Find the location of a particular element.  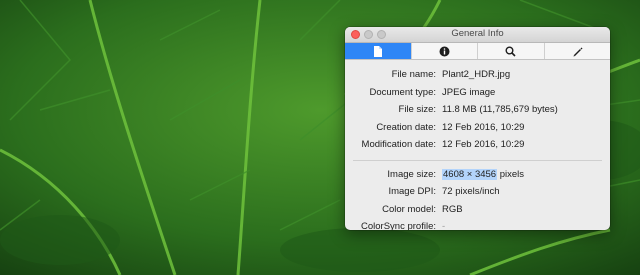

colorsync-profile-value: - is located at coordinates (443, 225).